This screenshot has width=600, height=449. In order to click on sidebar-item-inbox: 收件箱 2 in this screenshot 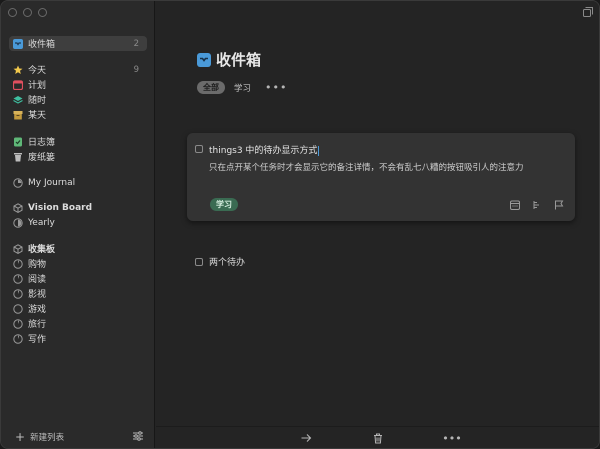, I will do `click(78, 43)`.